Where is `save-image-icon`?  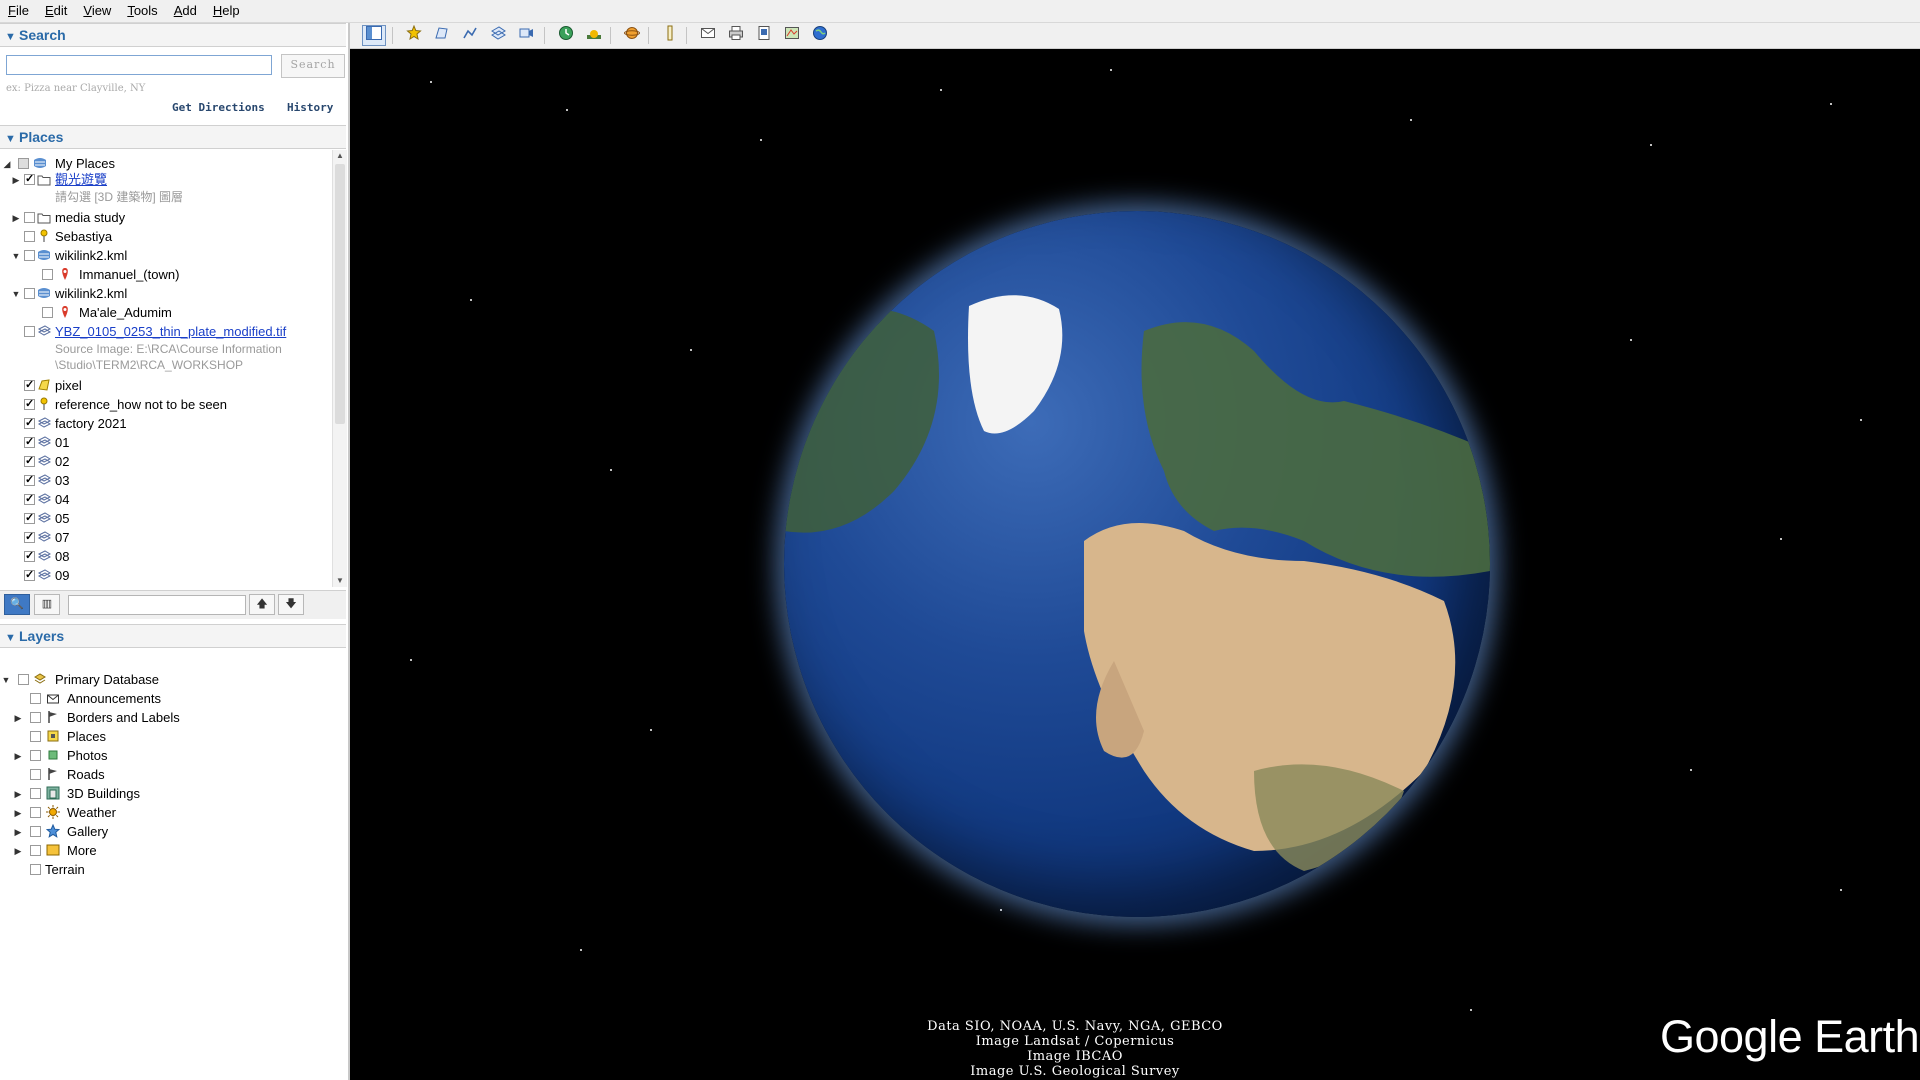 save-image-icon is located at coordinates (764, 35).